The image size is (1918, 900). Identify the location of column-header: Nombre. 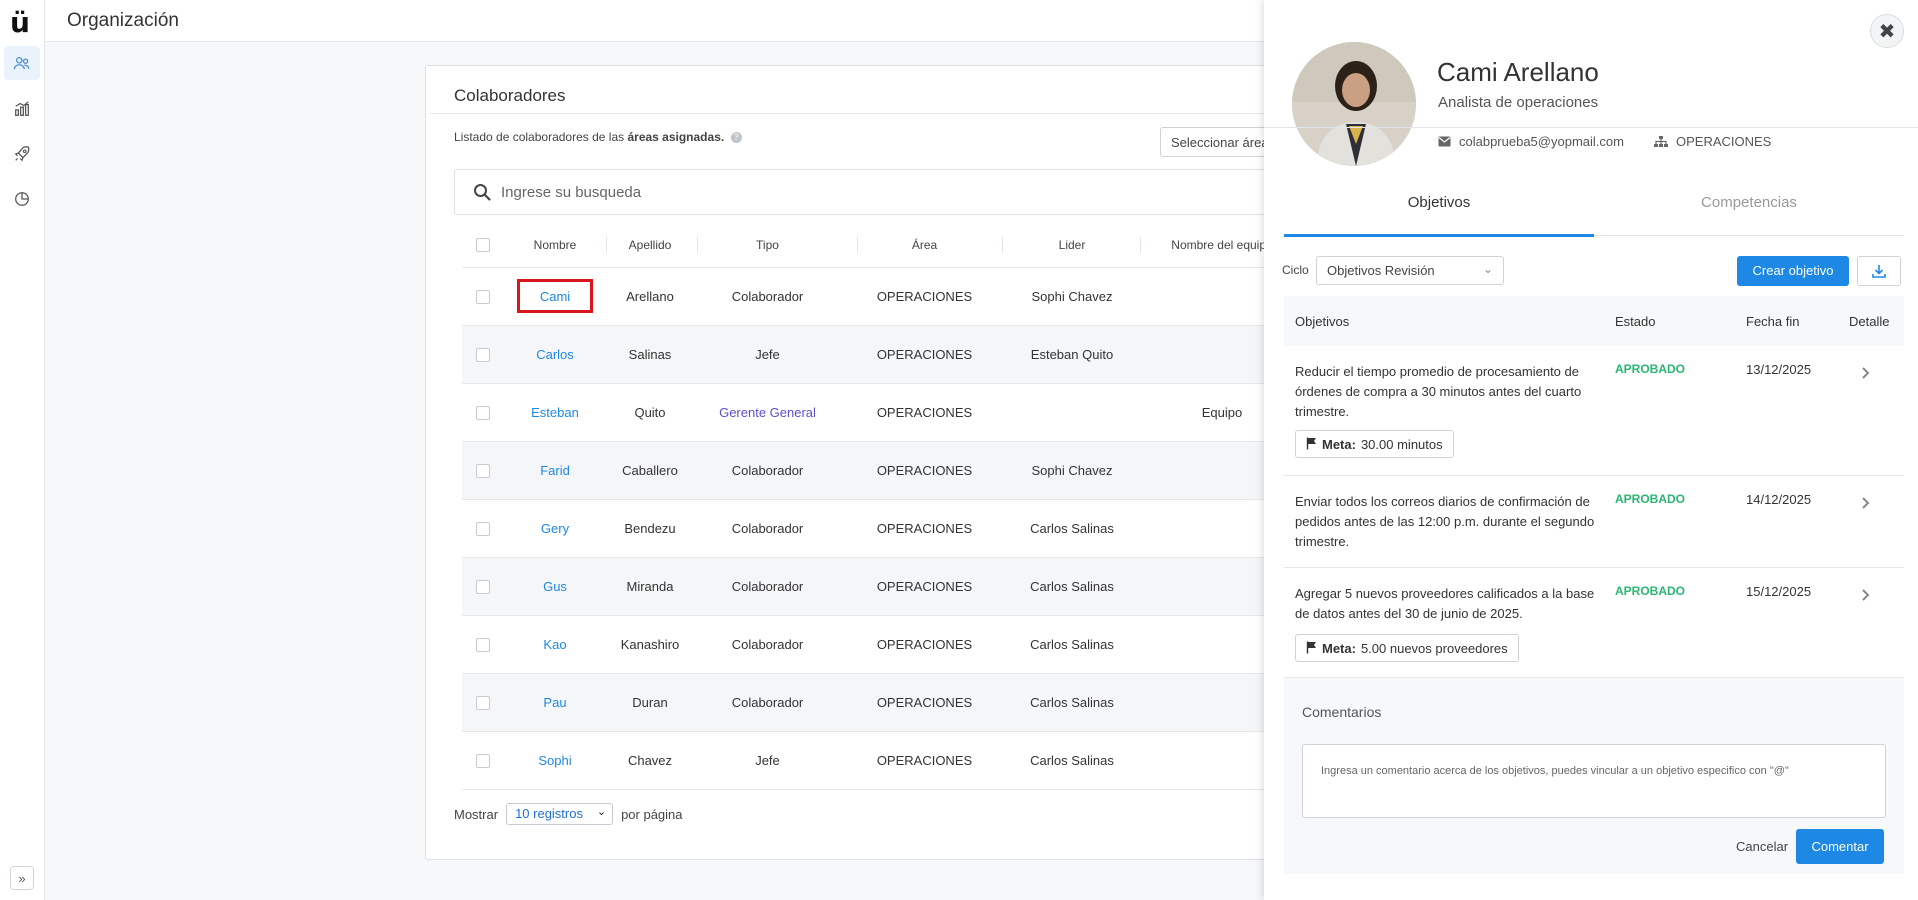
(555, 245).